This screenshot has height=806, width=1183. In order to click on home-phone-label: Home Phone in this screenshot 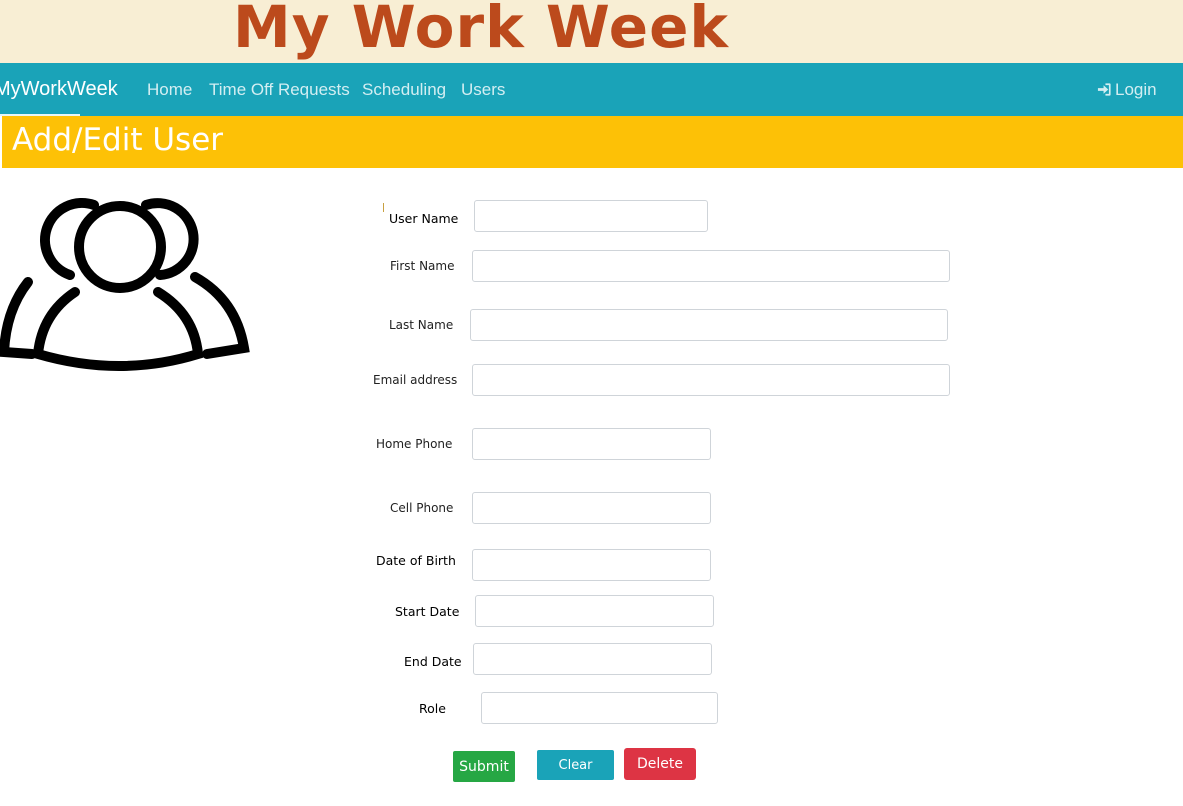, I will do `click(414, 444)`.